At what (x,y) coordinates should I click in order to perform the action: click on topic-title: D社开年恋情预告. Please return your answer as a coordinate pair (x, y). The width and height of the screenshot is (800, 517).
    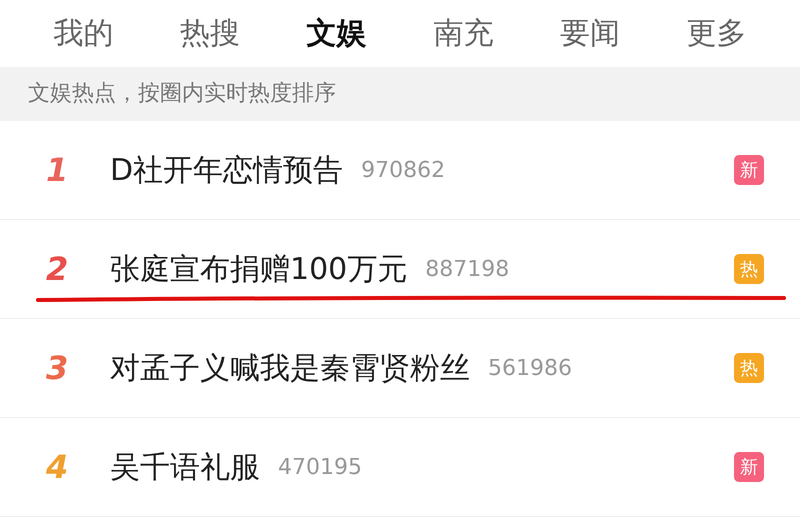
    Looking at the image, I should click on (227, 170).